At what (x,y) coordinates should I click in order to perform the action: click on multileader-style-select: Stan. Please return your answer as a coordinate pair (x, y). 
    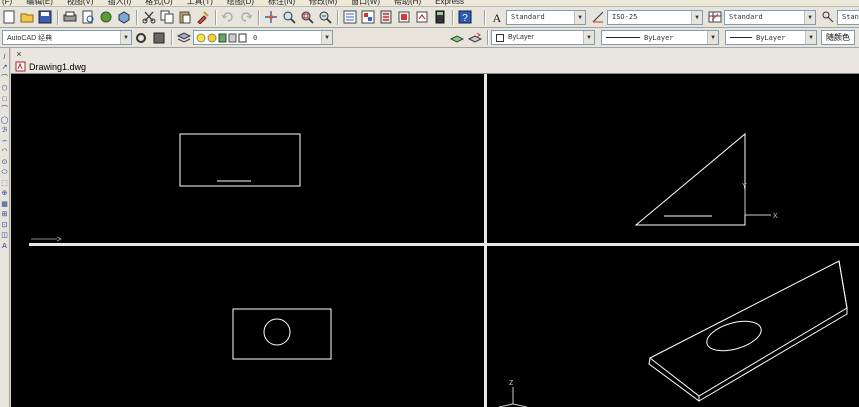
    Looking at the image, I should click on (848, 17).